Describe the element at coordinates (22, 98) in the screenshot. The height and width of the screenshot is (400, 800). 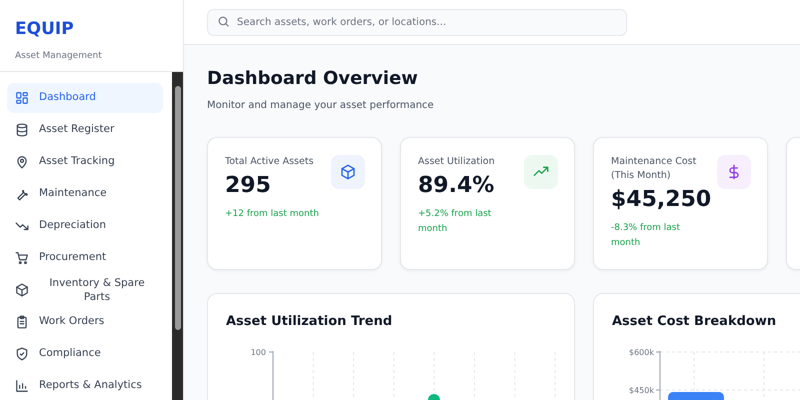
I see `grid-icon` at that location.